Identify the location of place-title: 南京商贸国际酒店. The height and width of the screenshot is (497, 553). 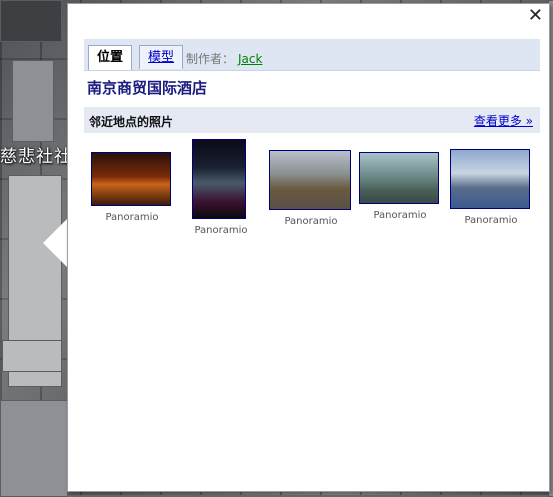
(147, 88).